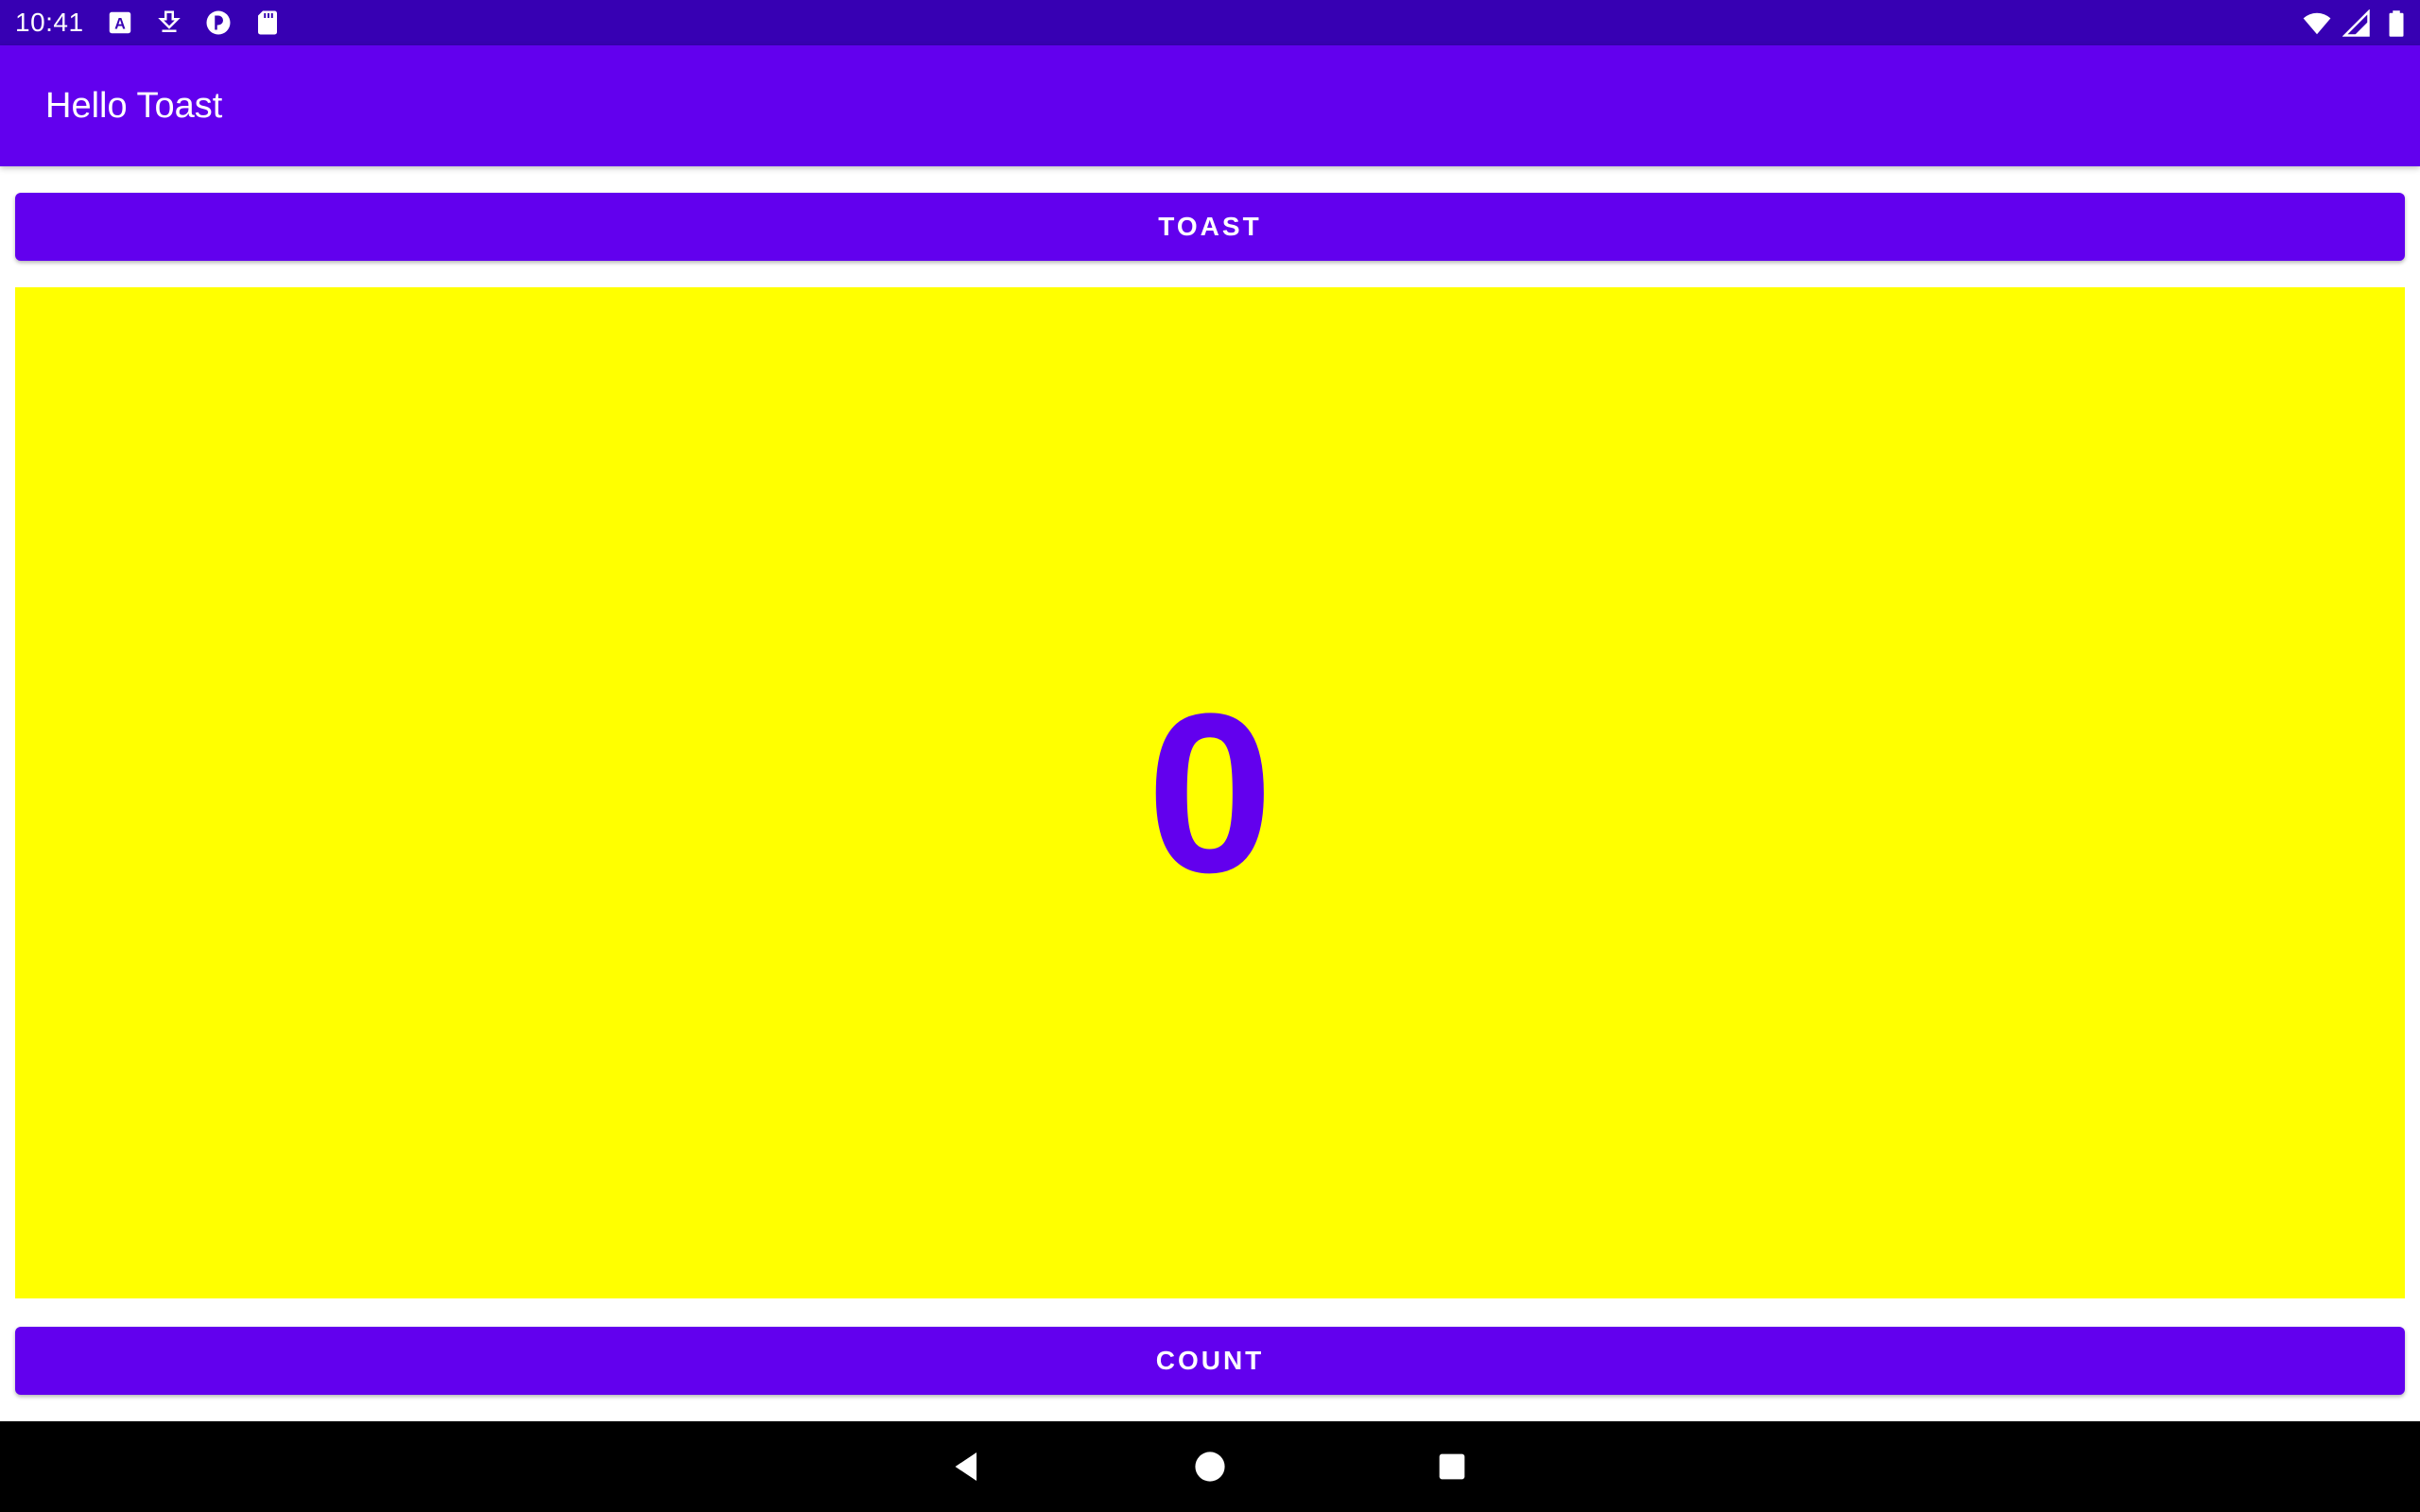 Image resolution: width=2420 pixels, height=1512 pixels. What do you see at coordinates (194, 23) in the screenshot?
I see `notification-icons: A` at bounding box center [194, 23].